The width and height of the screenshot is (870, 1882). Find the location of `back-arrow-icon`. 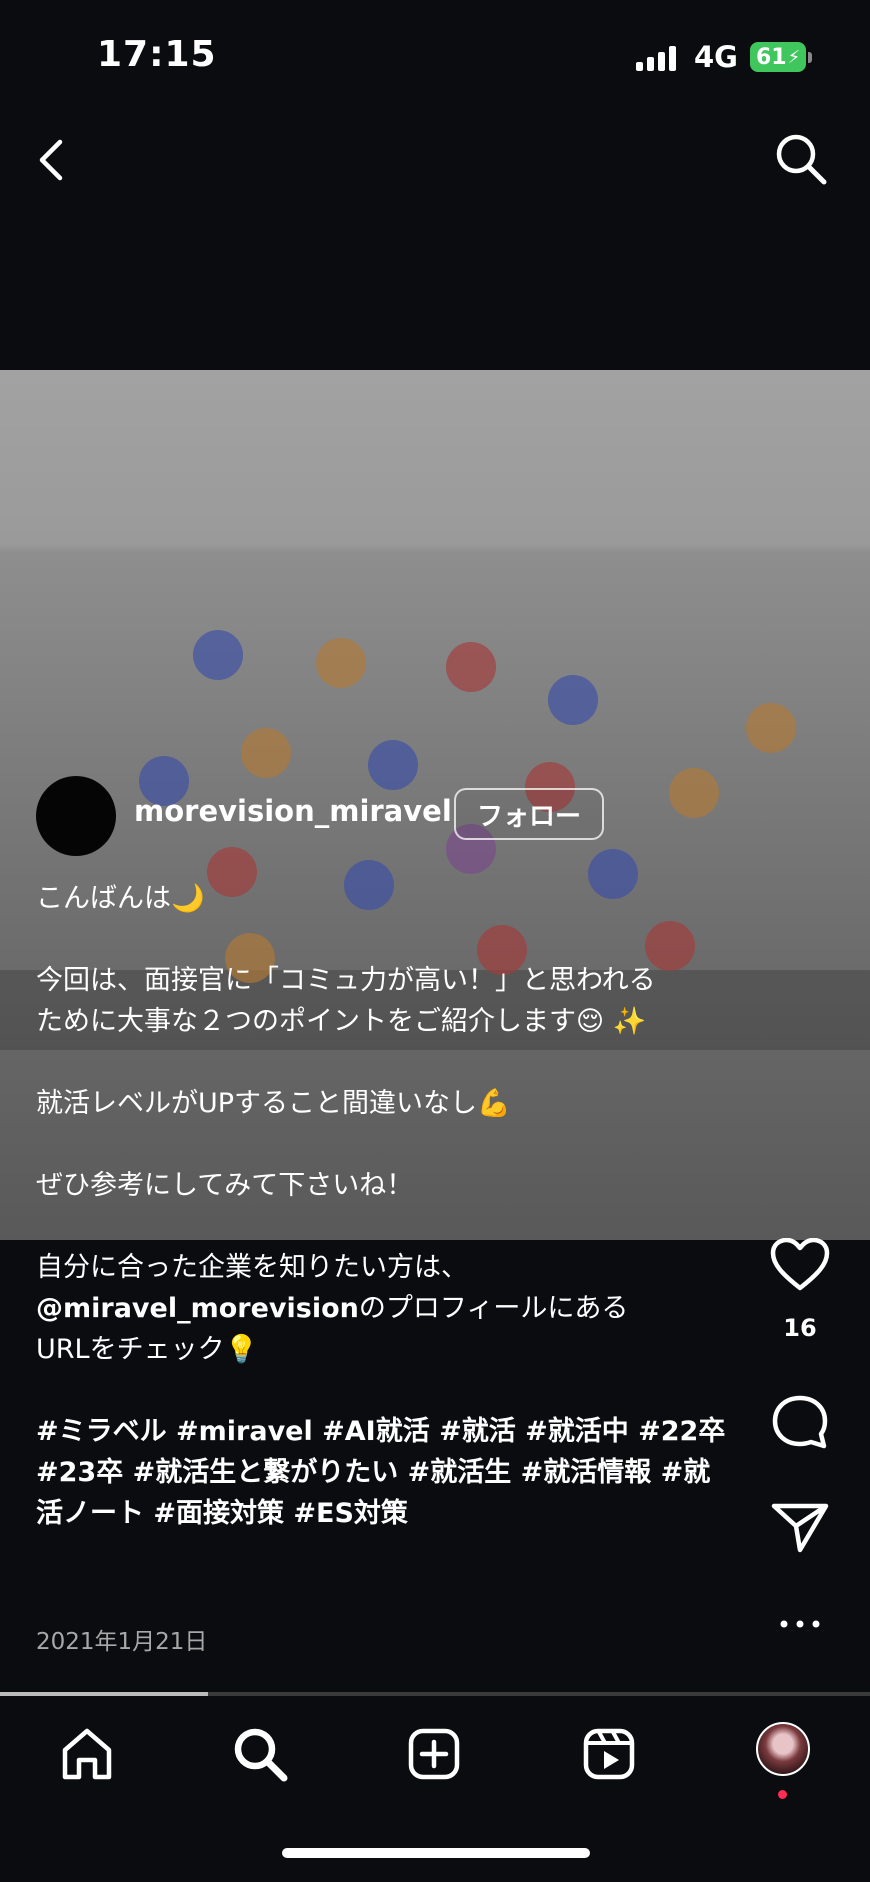

back-arrow-icon is located at coordinates (52, 160).